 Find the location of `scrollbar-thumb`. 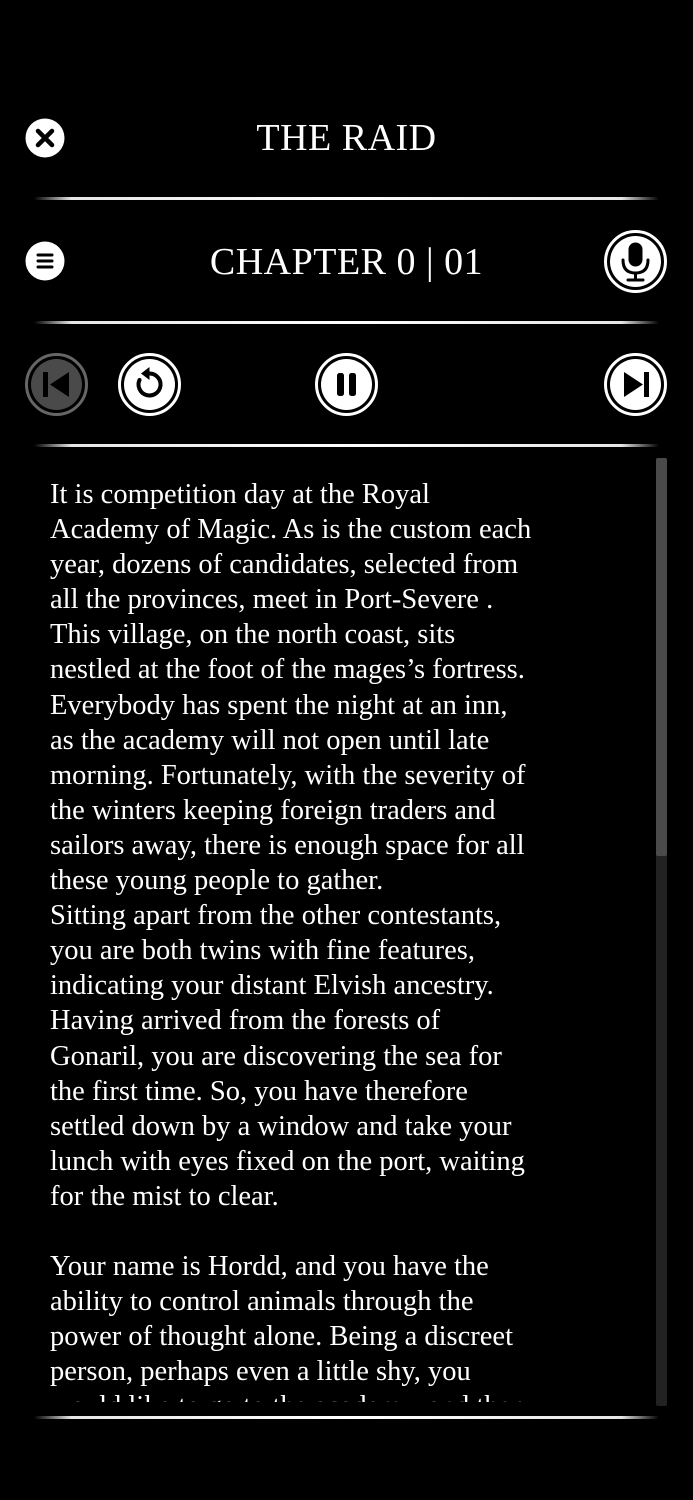

scrollbar-thumb is located at coordinates (661, 657).